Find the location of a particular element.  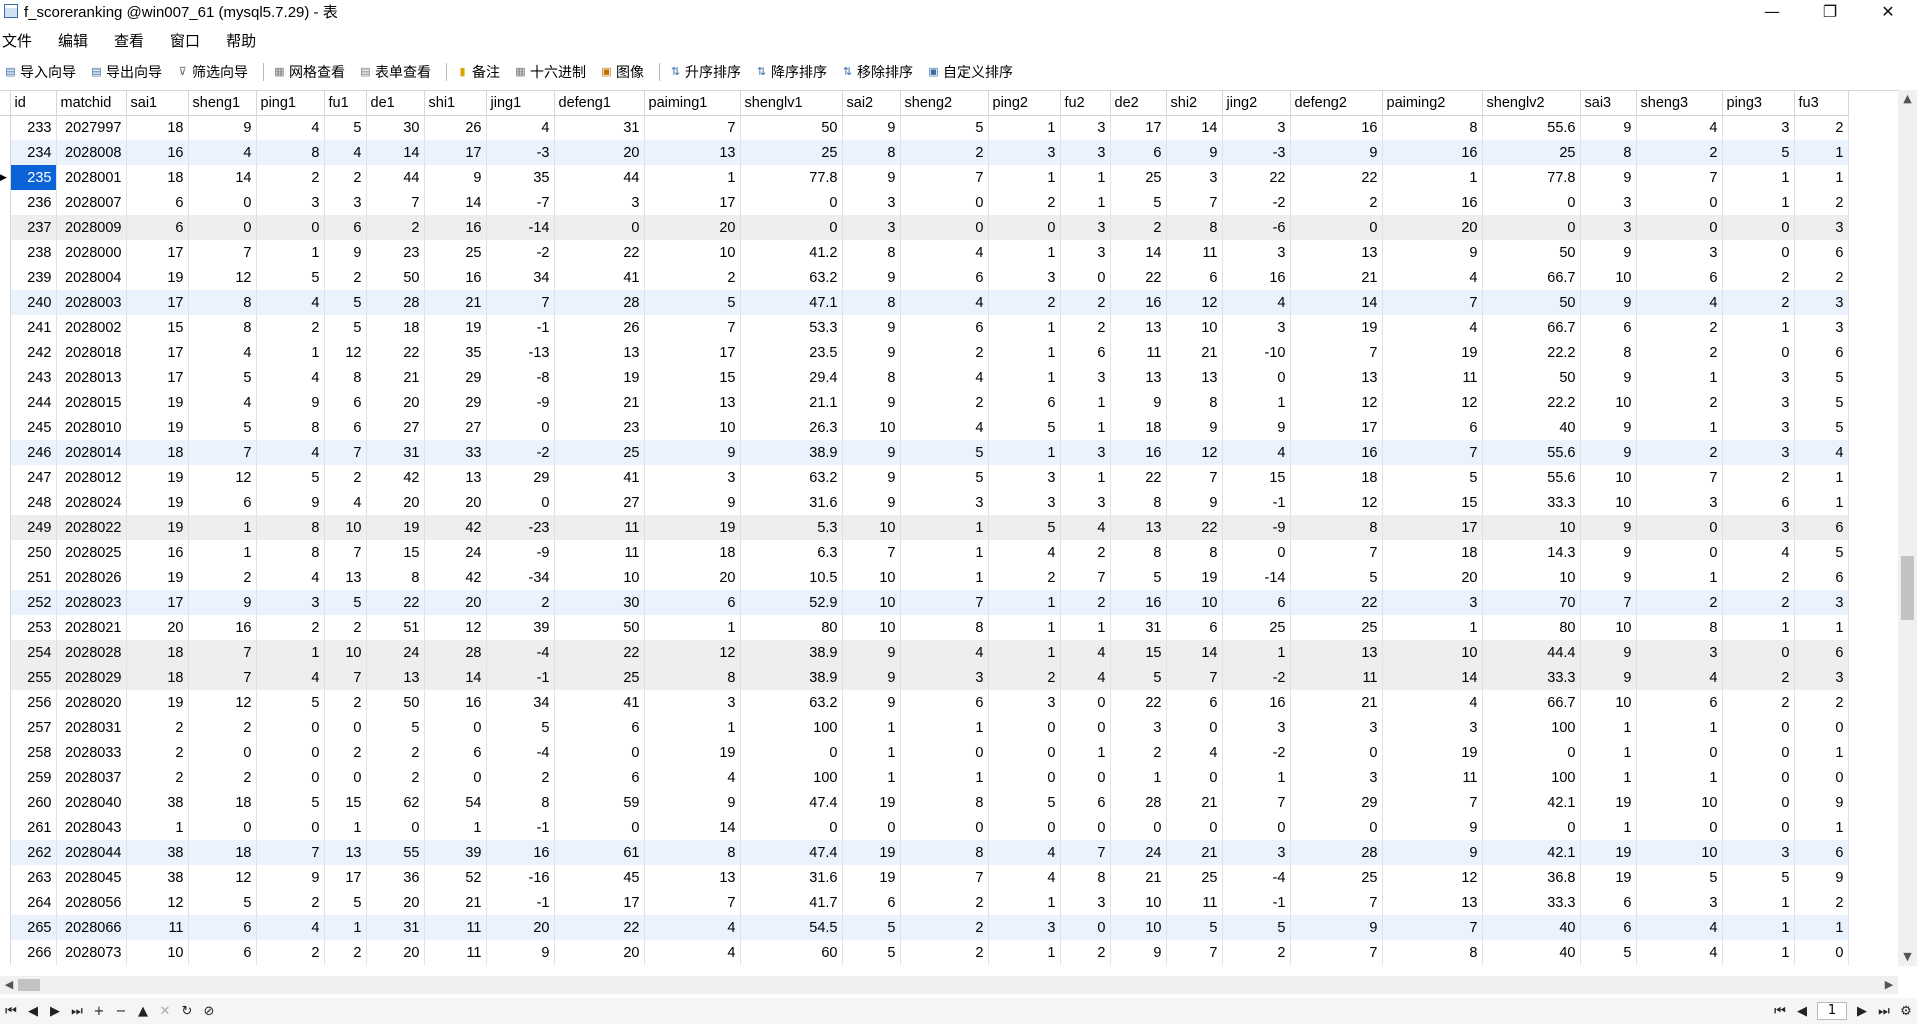

cell-shi1: 29 is located at coordinates (455, 377).